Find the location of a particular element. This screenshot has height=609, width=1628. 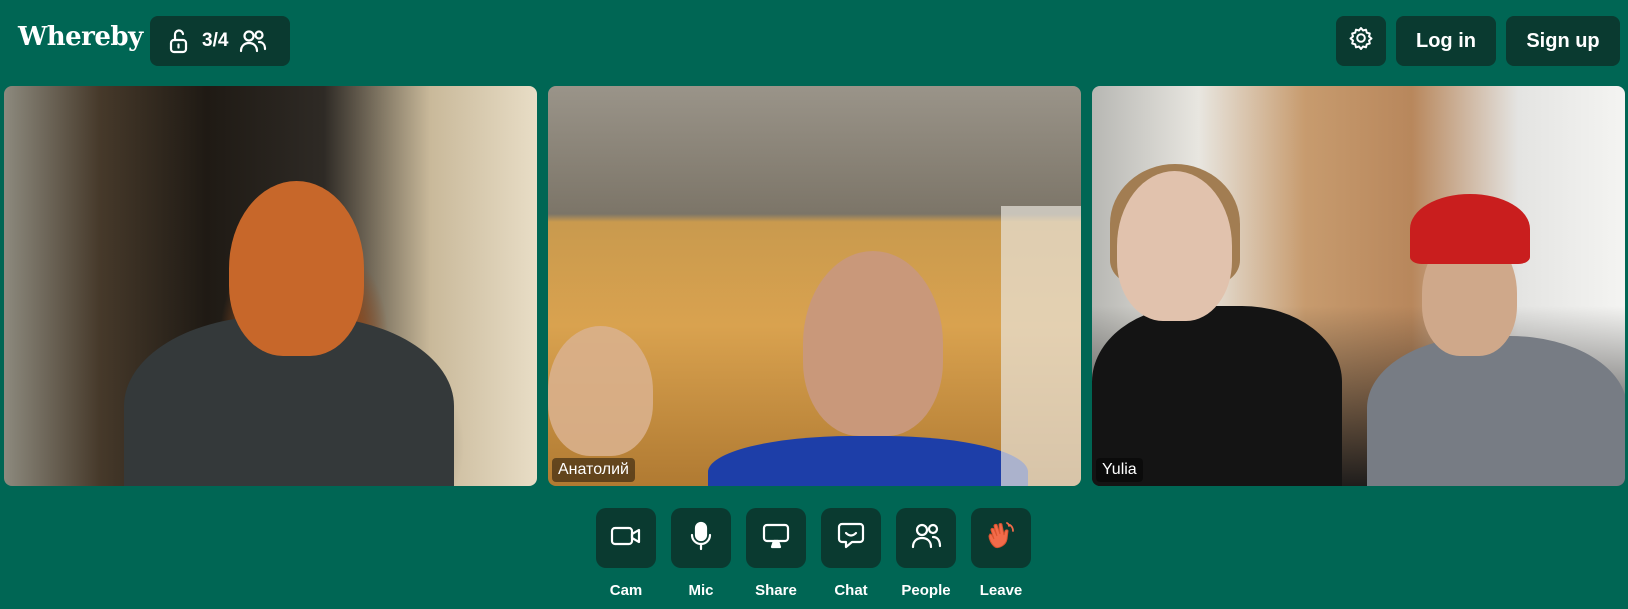

participant-name-tag: Анатолий is located at coordinates (593, 470).